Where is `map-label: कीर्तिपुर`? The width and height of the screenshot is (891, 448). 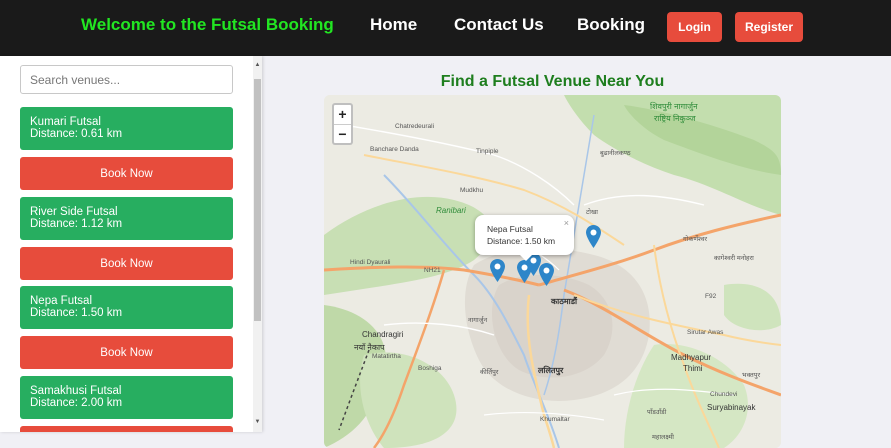 map-label: कीर्तिपुर is located at coordinates (489, 372).